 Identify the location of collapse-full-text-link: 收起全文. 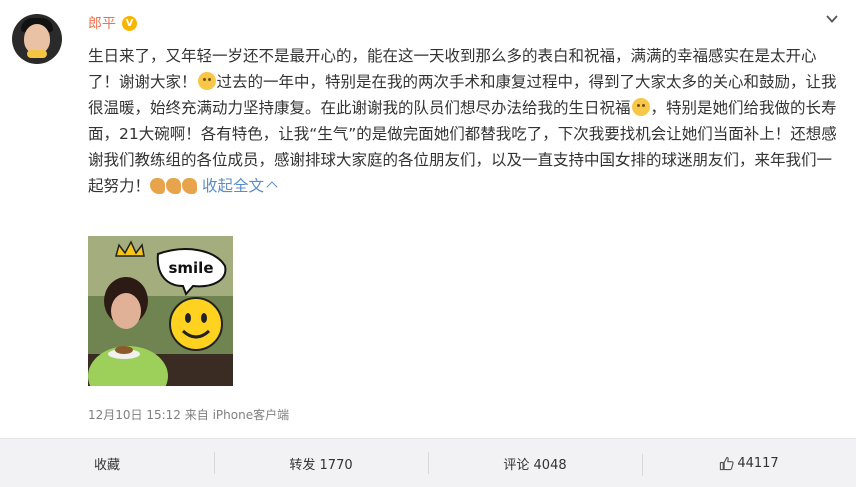
(240, 186).